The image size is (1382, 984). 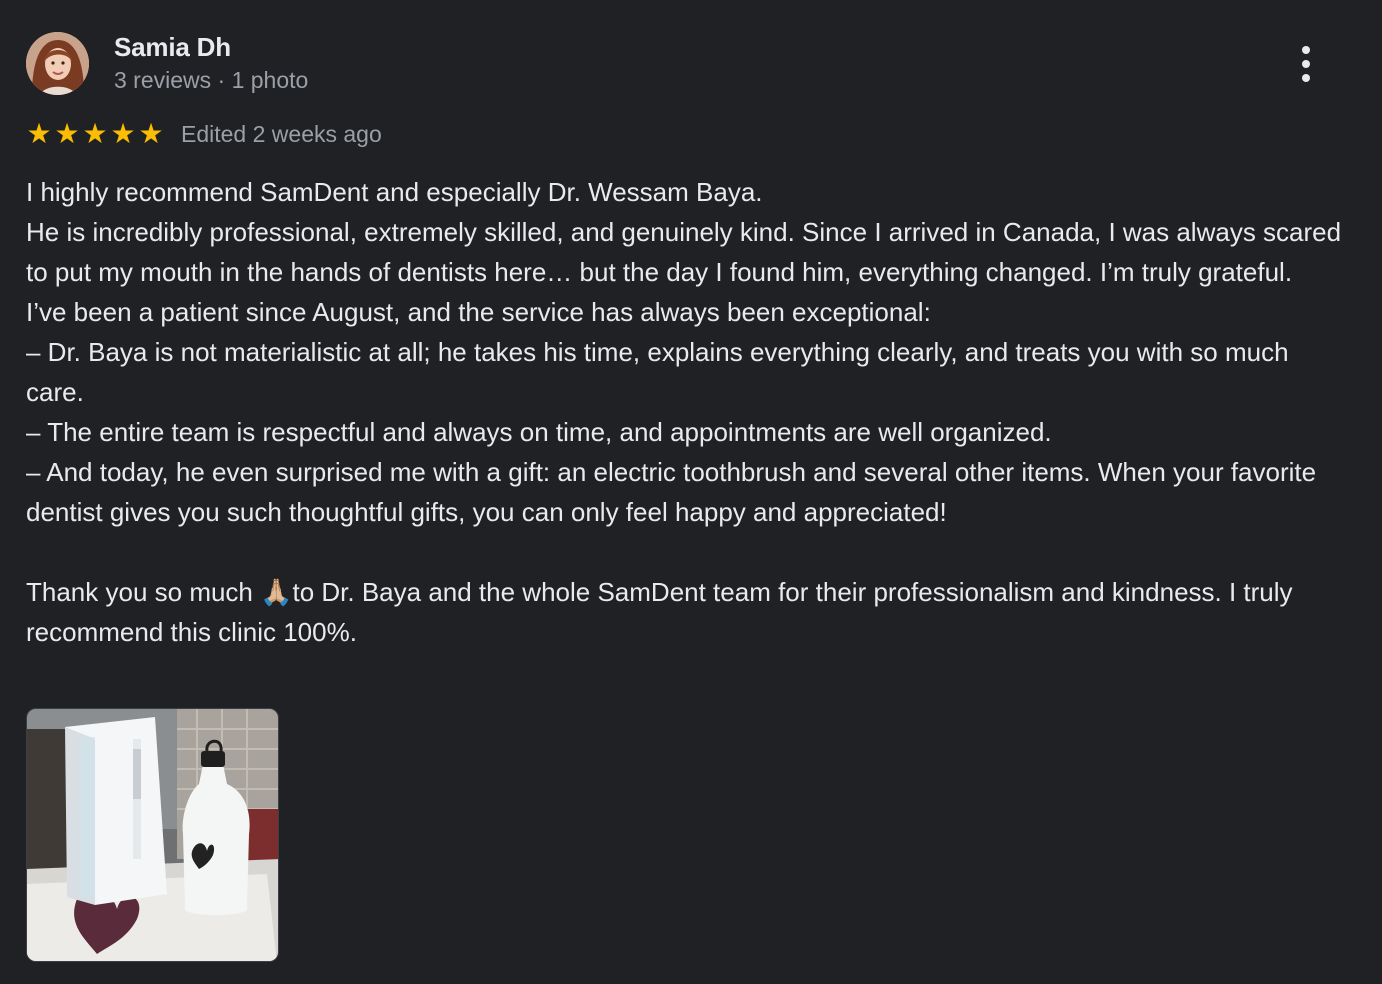 I want to click on more-options-button, so click(x=1306, y=64).